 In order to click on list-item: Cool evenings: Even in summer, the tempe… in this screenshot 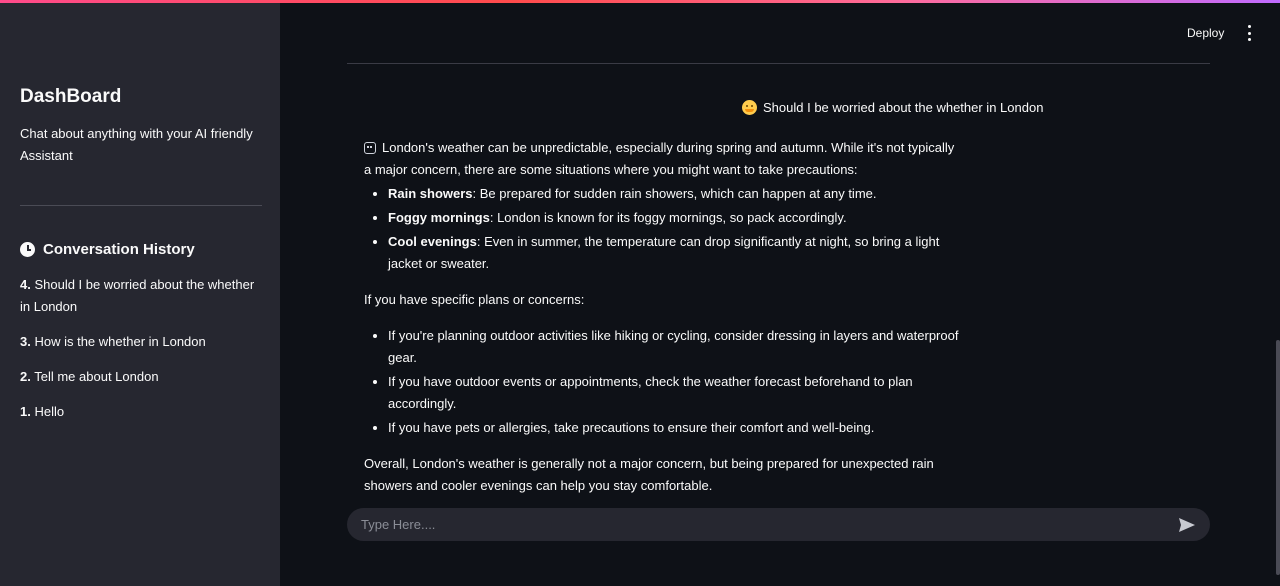, I will do `click(676, 253)`.